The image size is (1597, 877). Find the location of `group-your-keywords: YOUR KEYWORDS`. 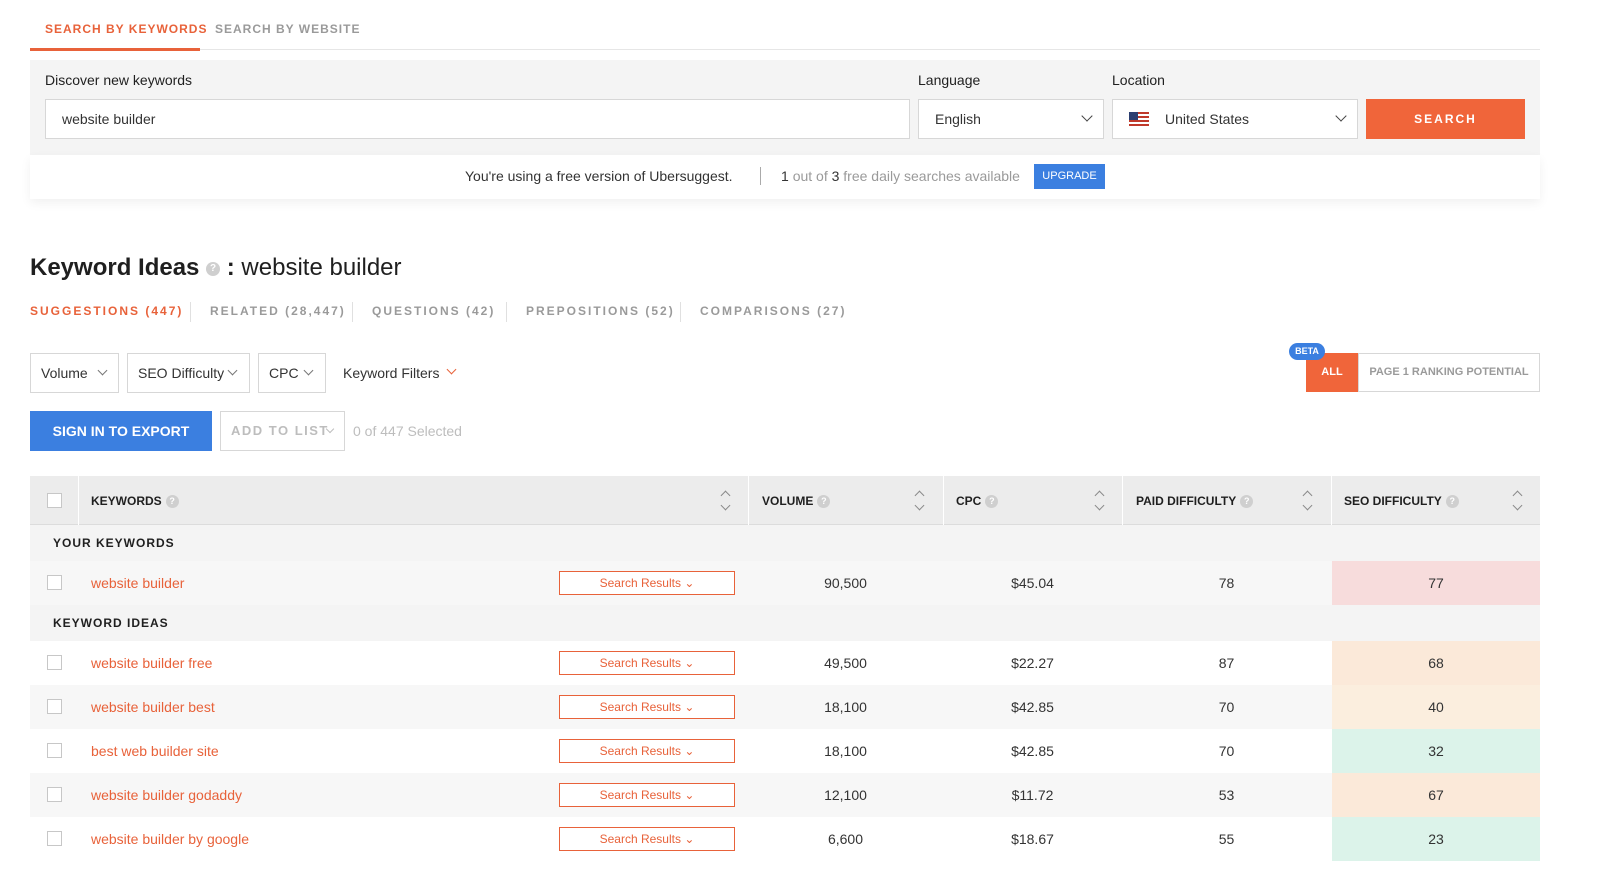

group-your-keywords: YOUR KEYWORDS is located at coordinates (785, 543).